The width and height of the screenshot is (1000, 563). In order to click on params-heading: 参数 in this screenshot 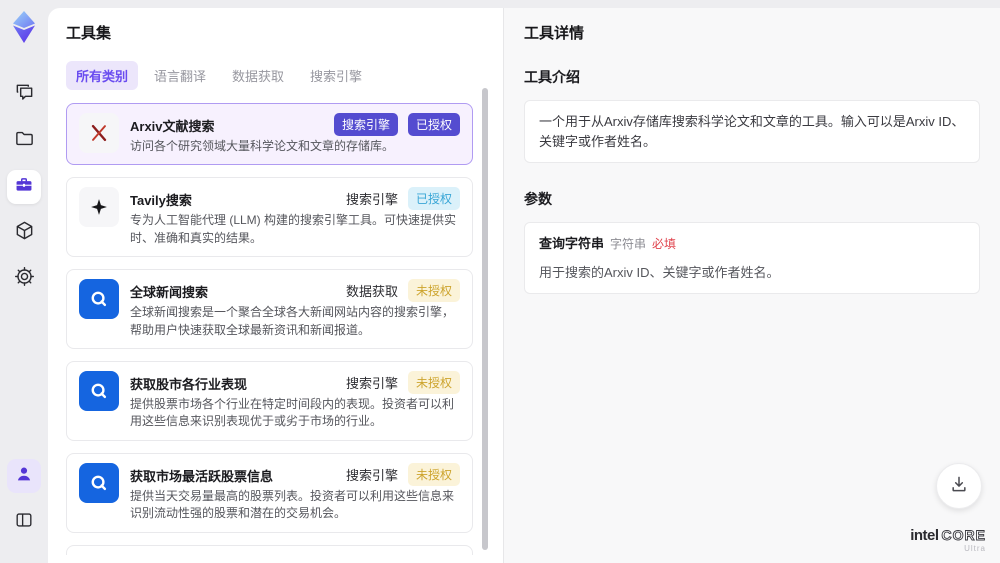, I will do `click(538, 199)`.